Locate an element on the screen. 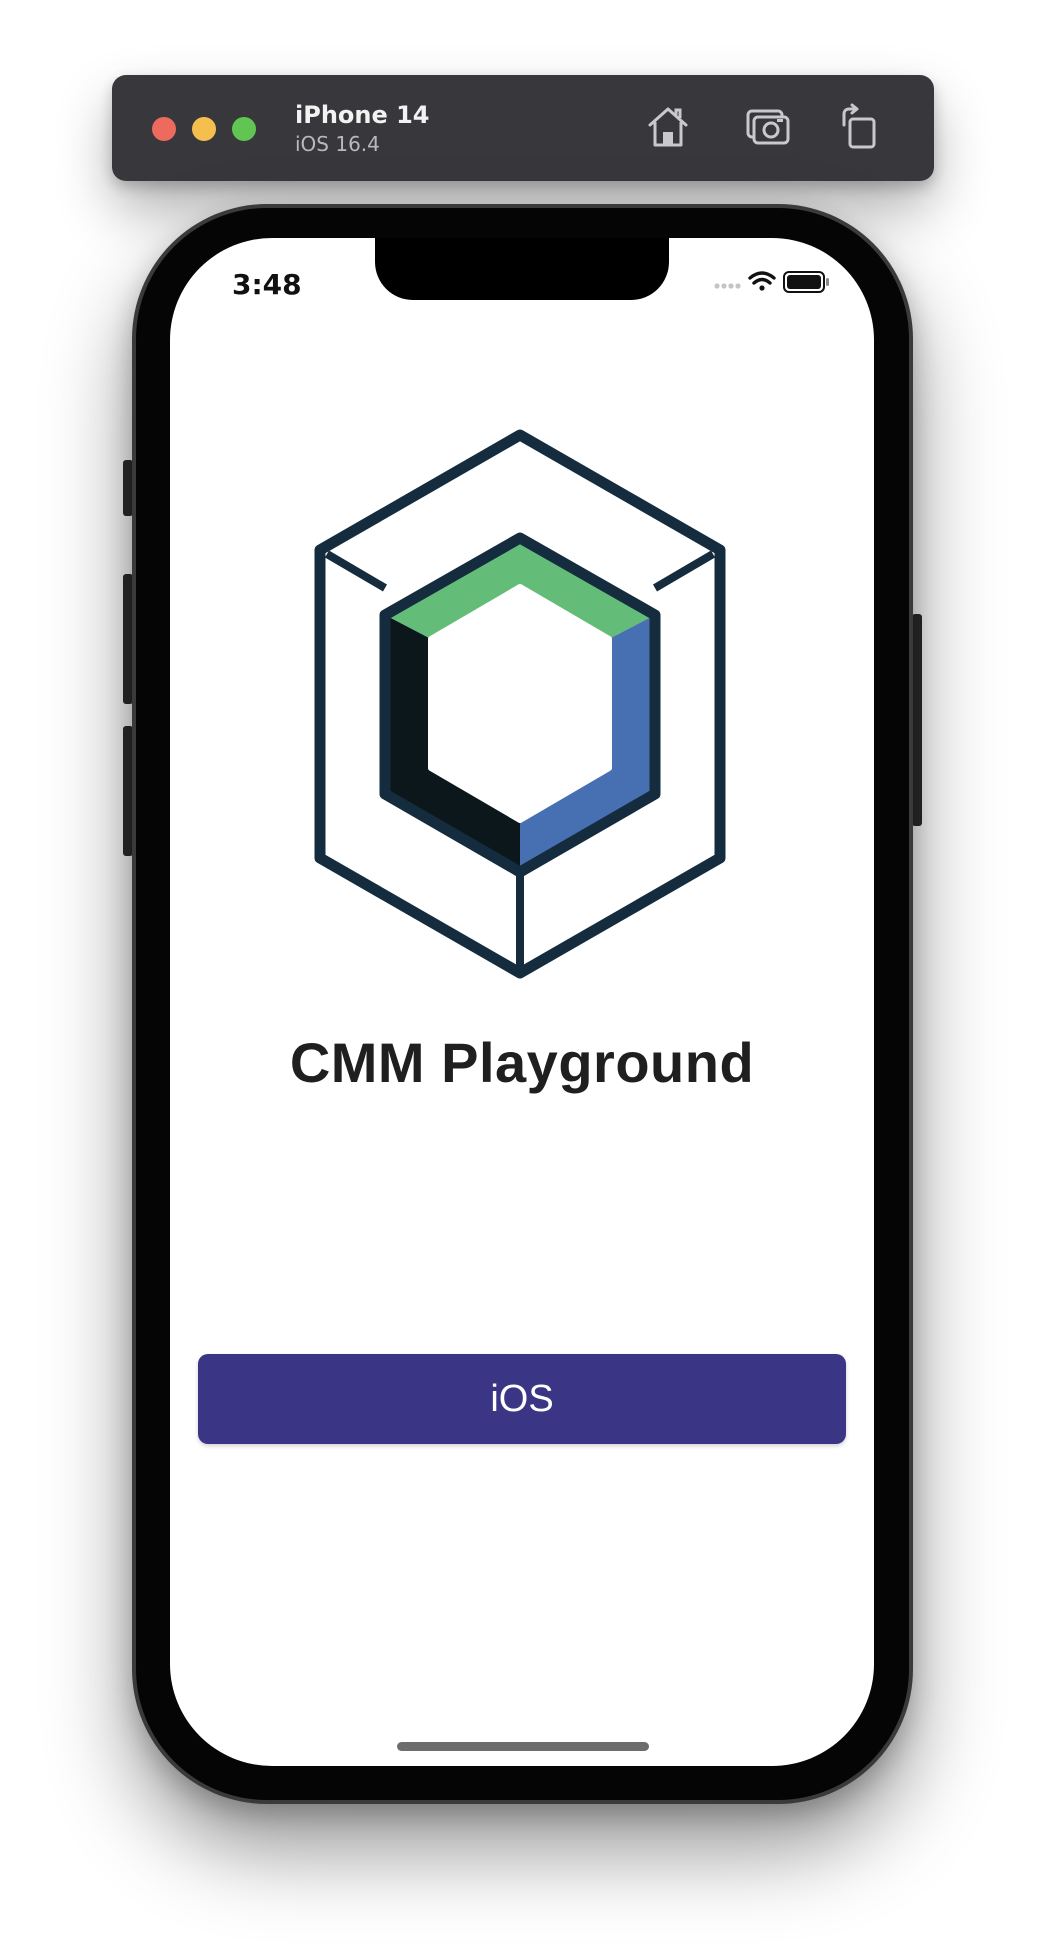  side-power-button is located at coordinates (917, 720).